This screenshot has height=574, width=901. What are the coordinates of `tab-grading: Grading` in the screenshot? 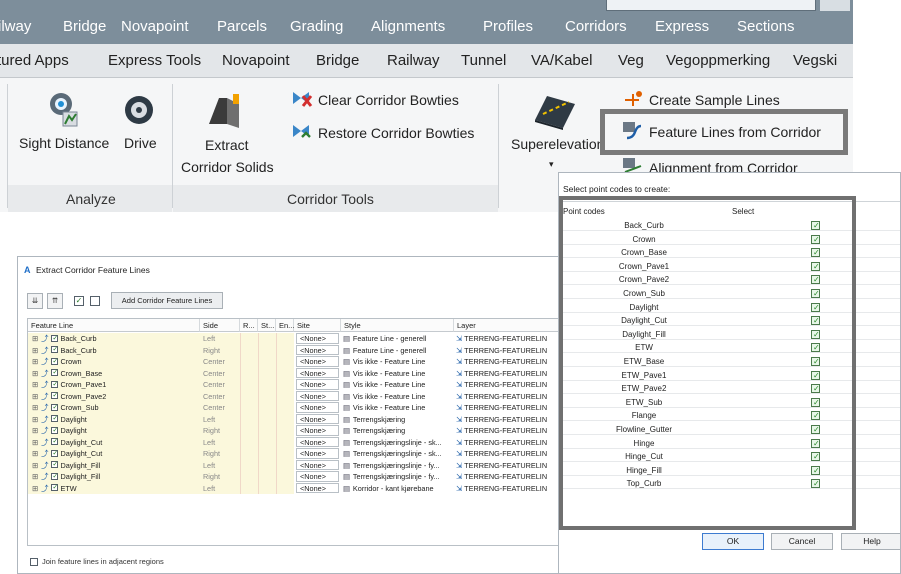 It's located at (316, 26).